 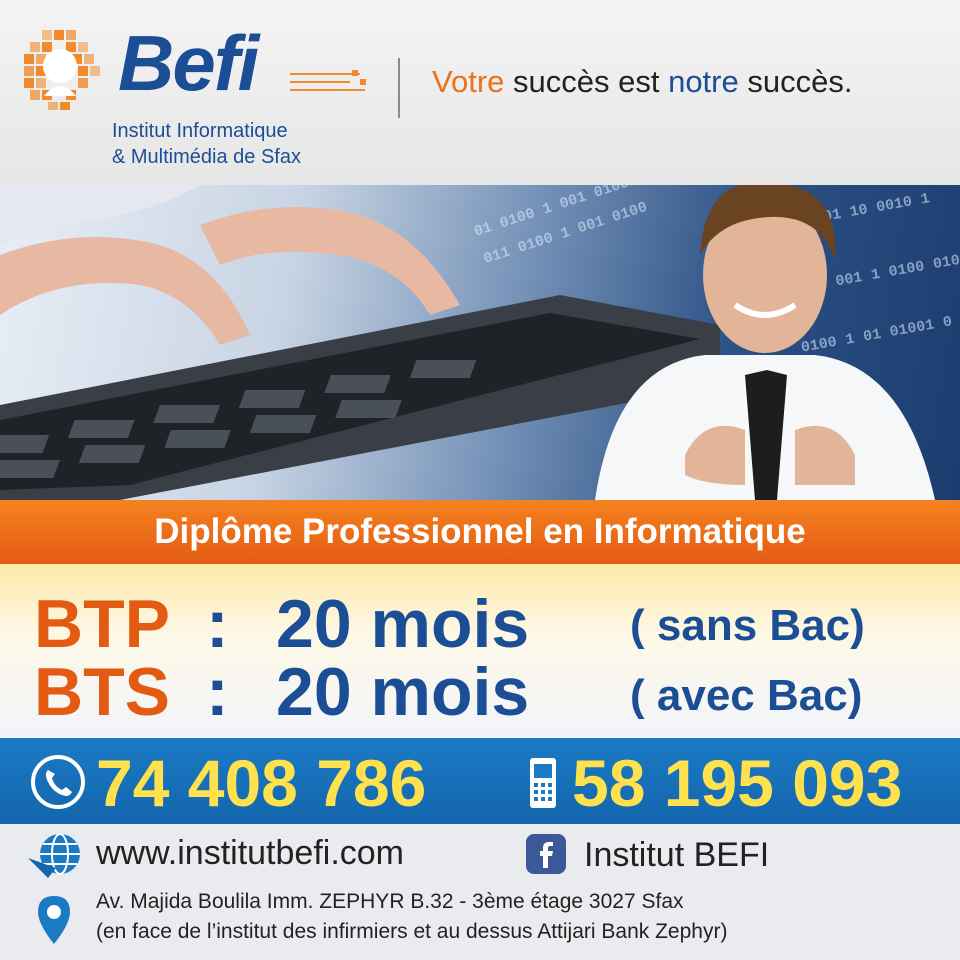 What do you see at coordinates (703, 81) in the screenshot?
I see `slogan-word-notre: notre` at bounding box center [703, 81].